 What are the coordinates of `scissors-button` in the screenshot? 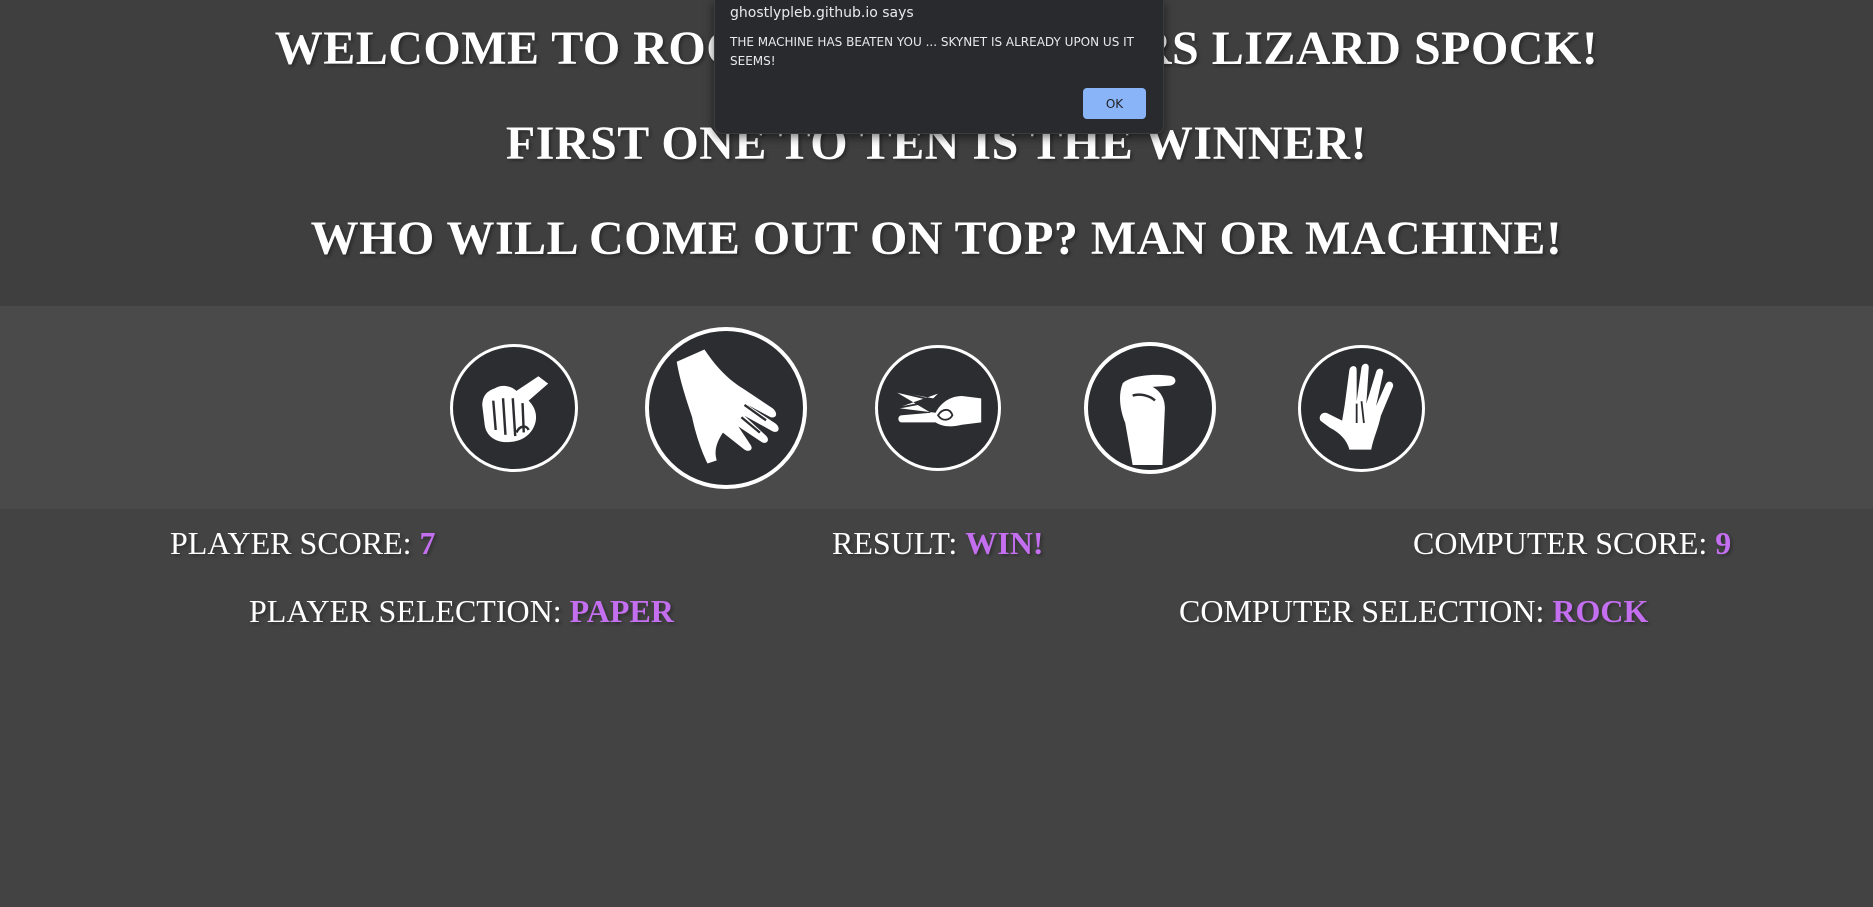 It's located at (938, 408).